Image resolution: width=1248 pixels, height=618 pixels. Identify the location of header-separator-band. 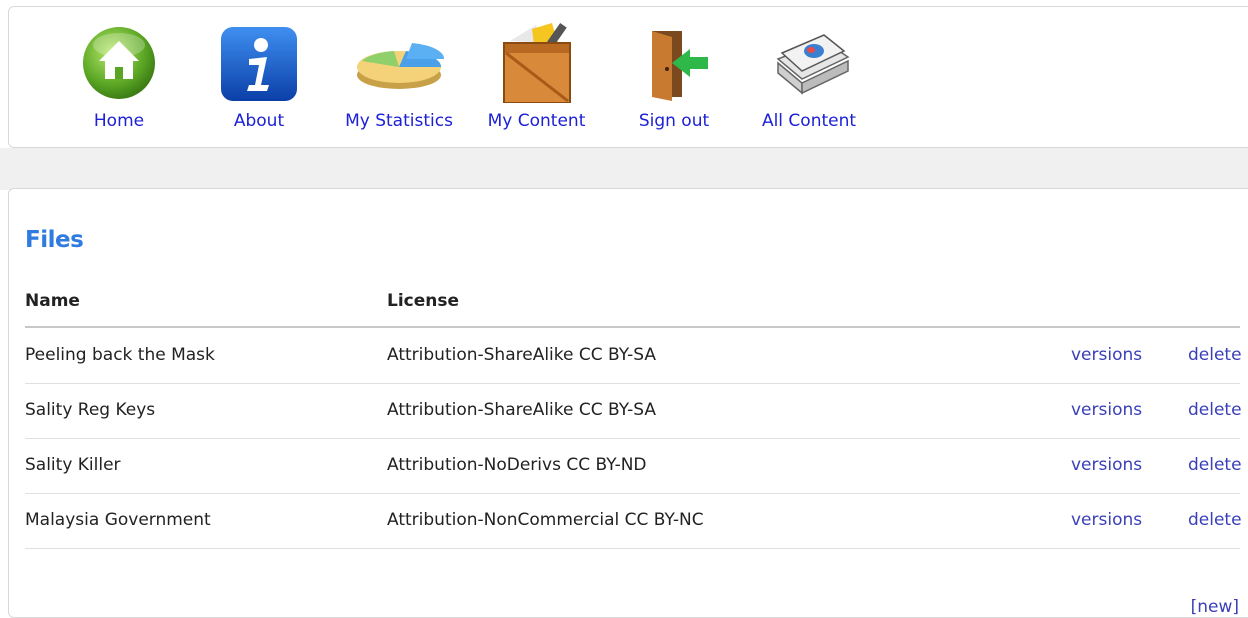
(624, 169).